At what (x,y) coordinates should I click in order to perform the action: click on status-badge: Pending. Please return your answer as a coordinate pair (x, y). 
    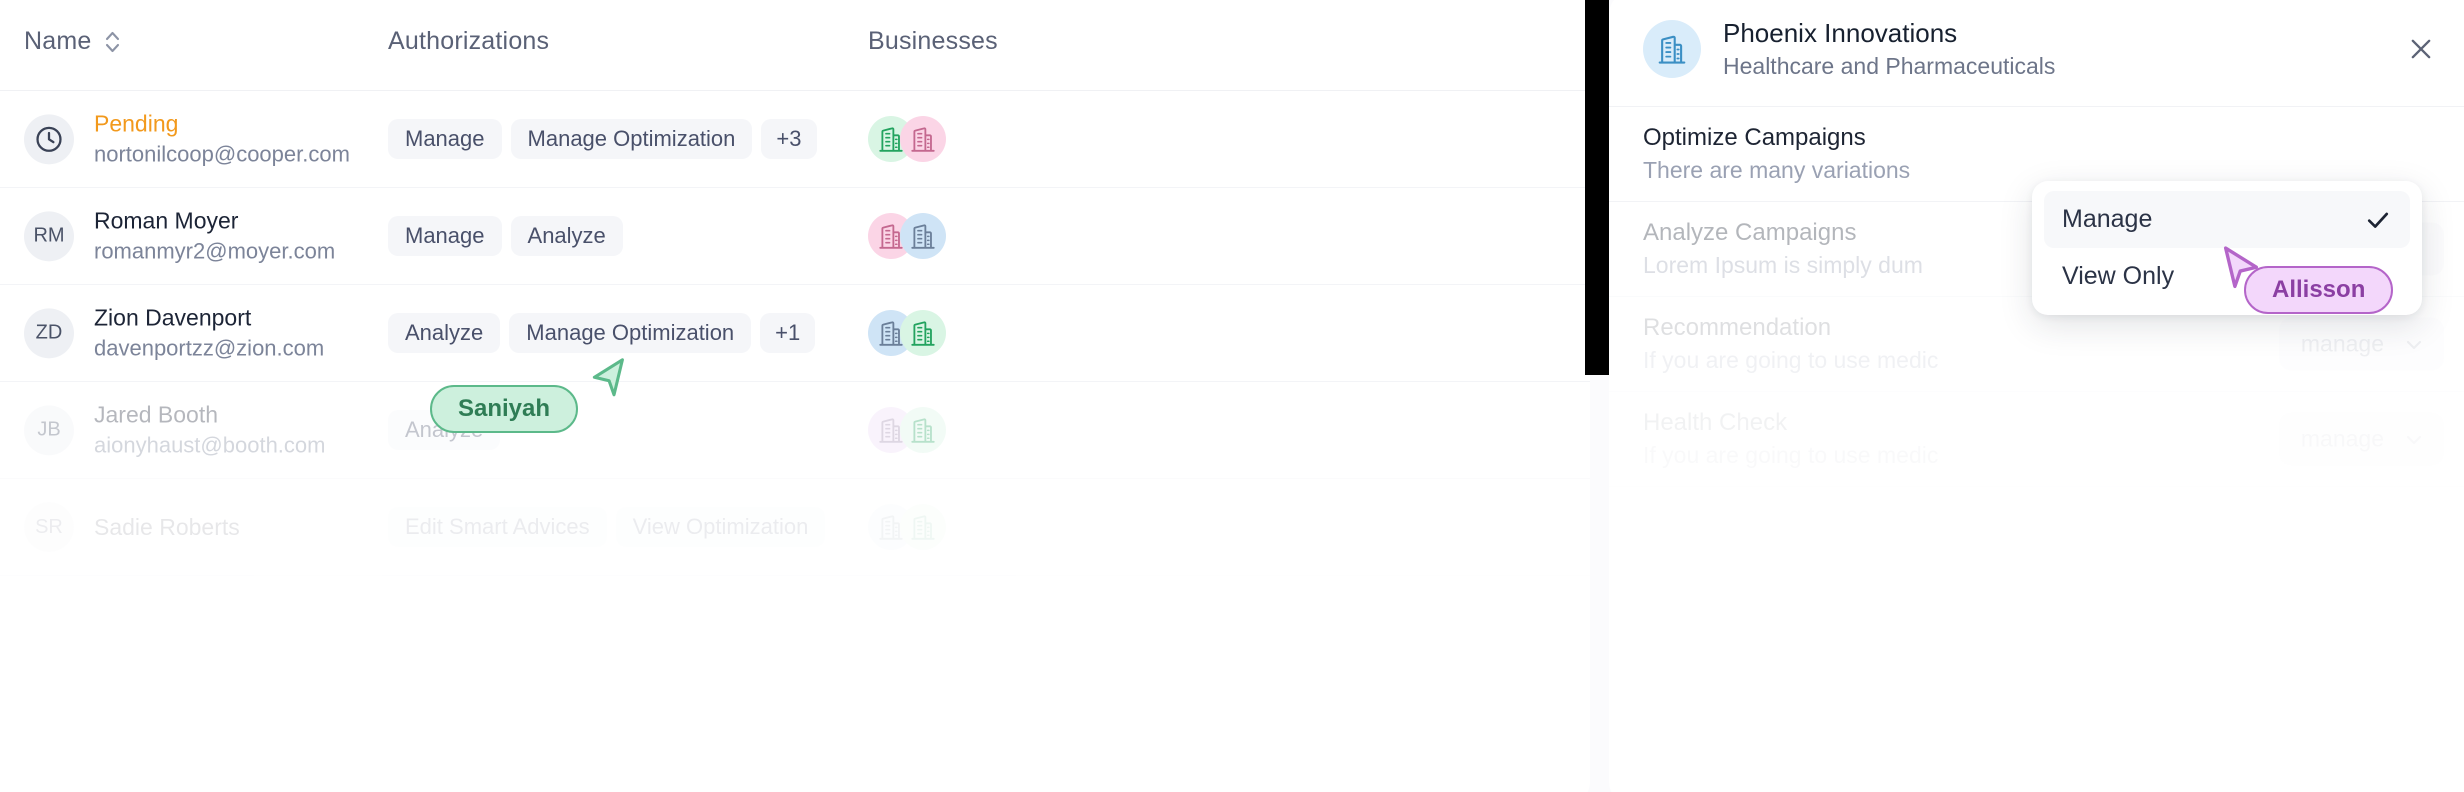
    Looking at the image, I should click on (136, 123).